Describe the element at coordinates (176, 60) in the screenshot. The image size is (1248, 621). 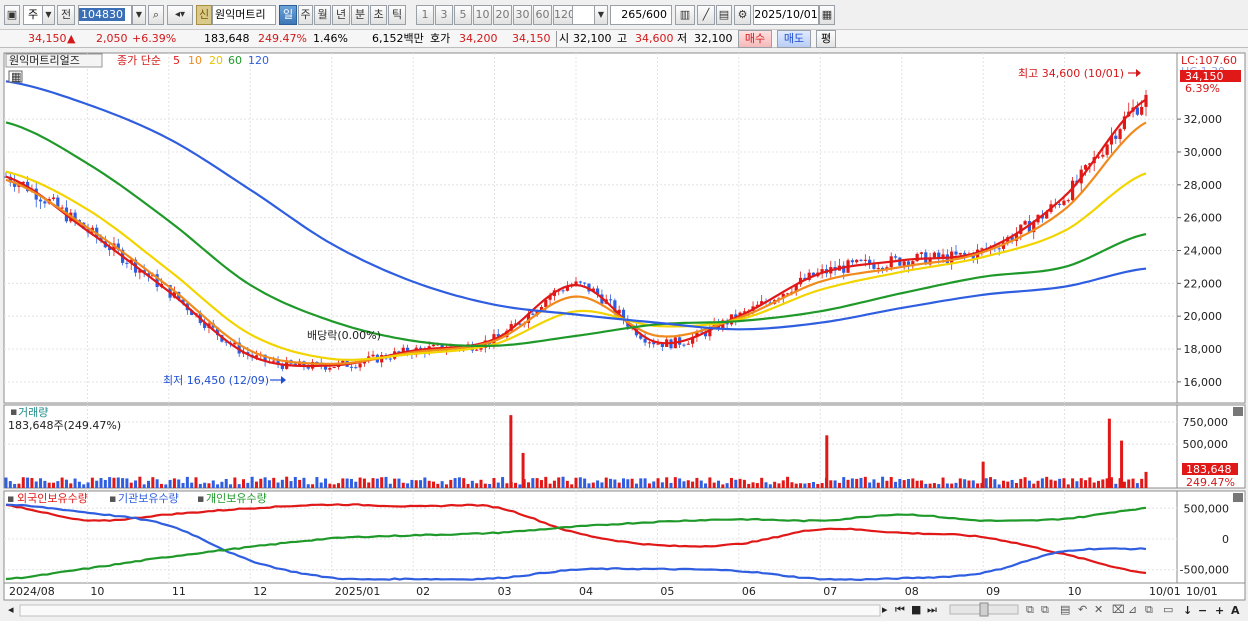
I see `legend-ma5: 5` at that location.